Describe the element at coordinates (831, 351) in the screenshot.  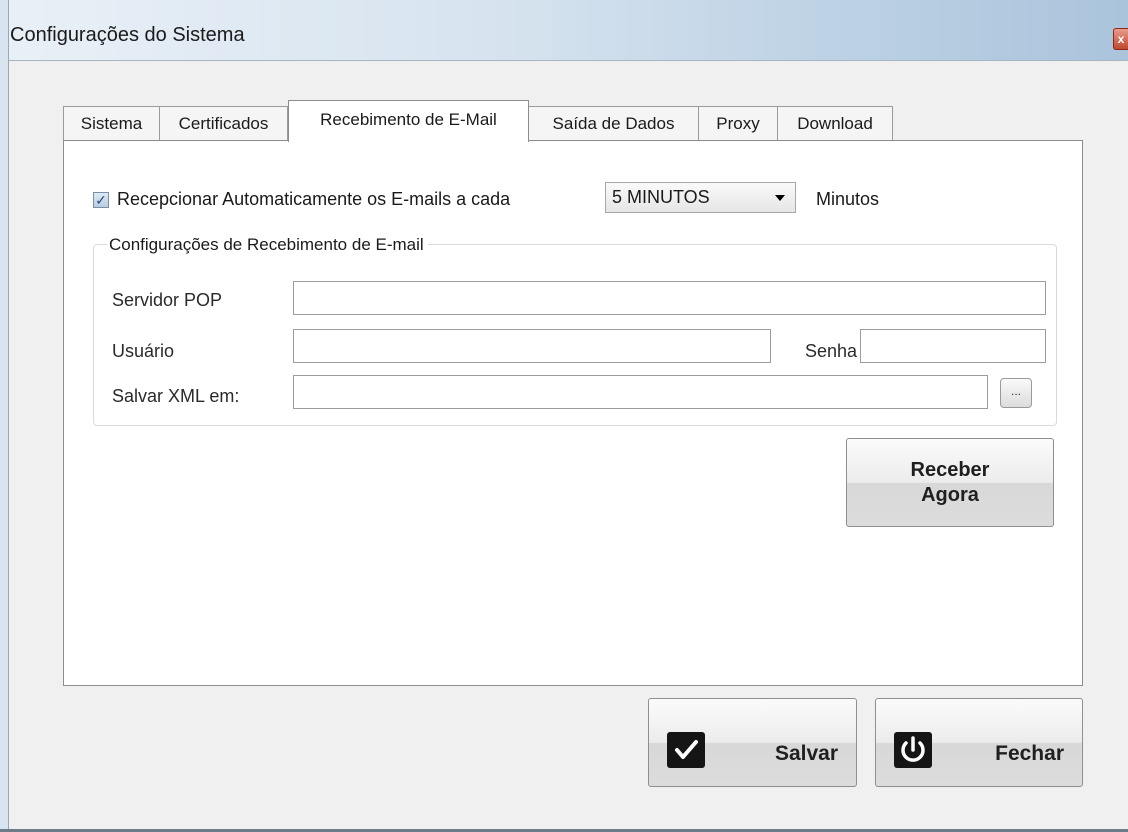
I see `password-label: Senha` at that location.